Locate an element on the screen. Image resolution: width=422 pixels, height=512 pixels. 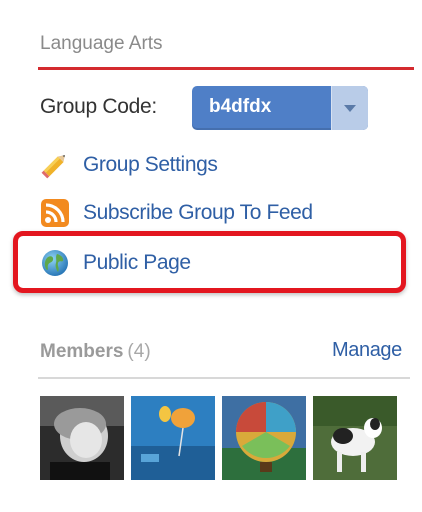
group-title: Language Arts is located at coordinates (101, 43).